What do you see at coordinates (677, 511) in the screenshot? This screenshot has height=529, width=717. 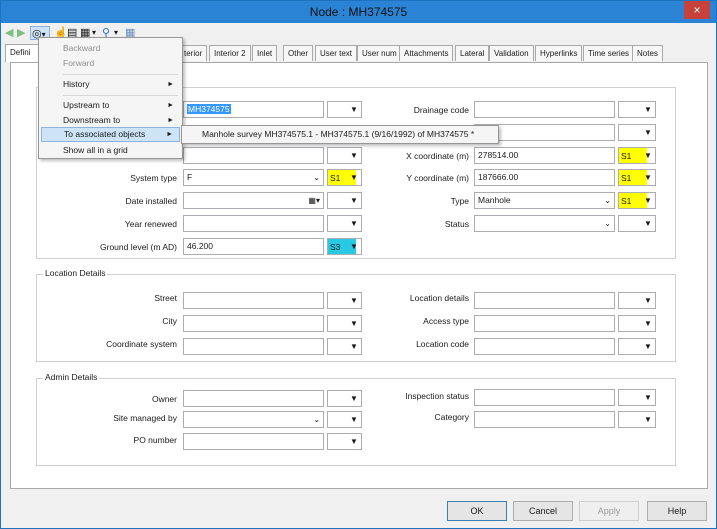 I see `help-button: Help` at bounding box center [677, 511].